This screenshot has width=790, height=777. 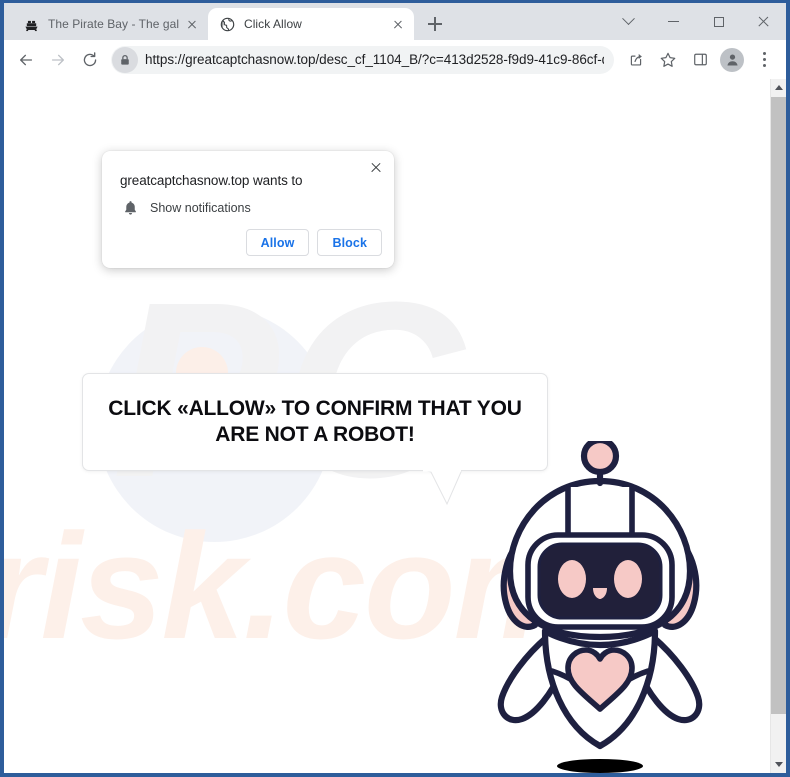 What do you see at coordinates (277, 242) in the screenshot?
I see `allow-button: Allow` at bounding box center [277, 242].